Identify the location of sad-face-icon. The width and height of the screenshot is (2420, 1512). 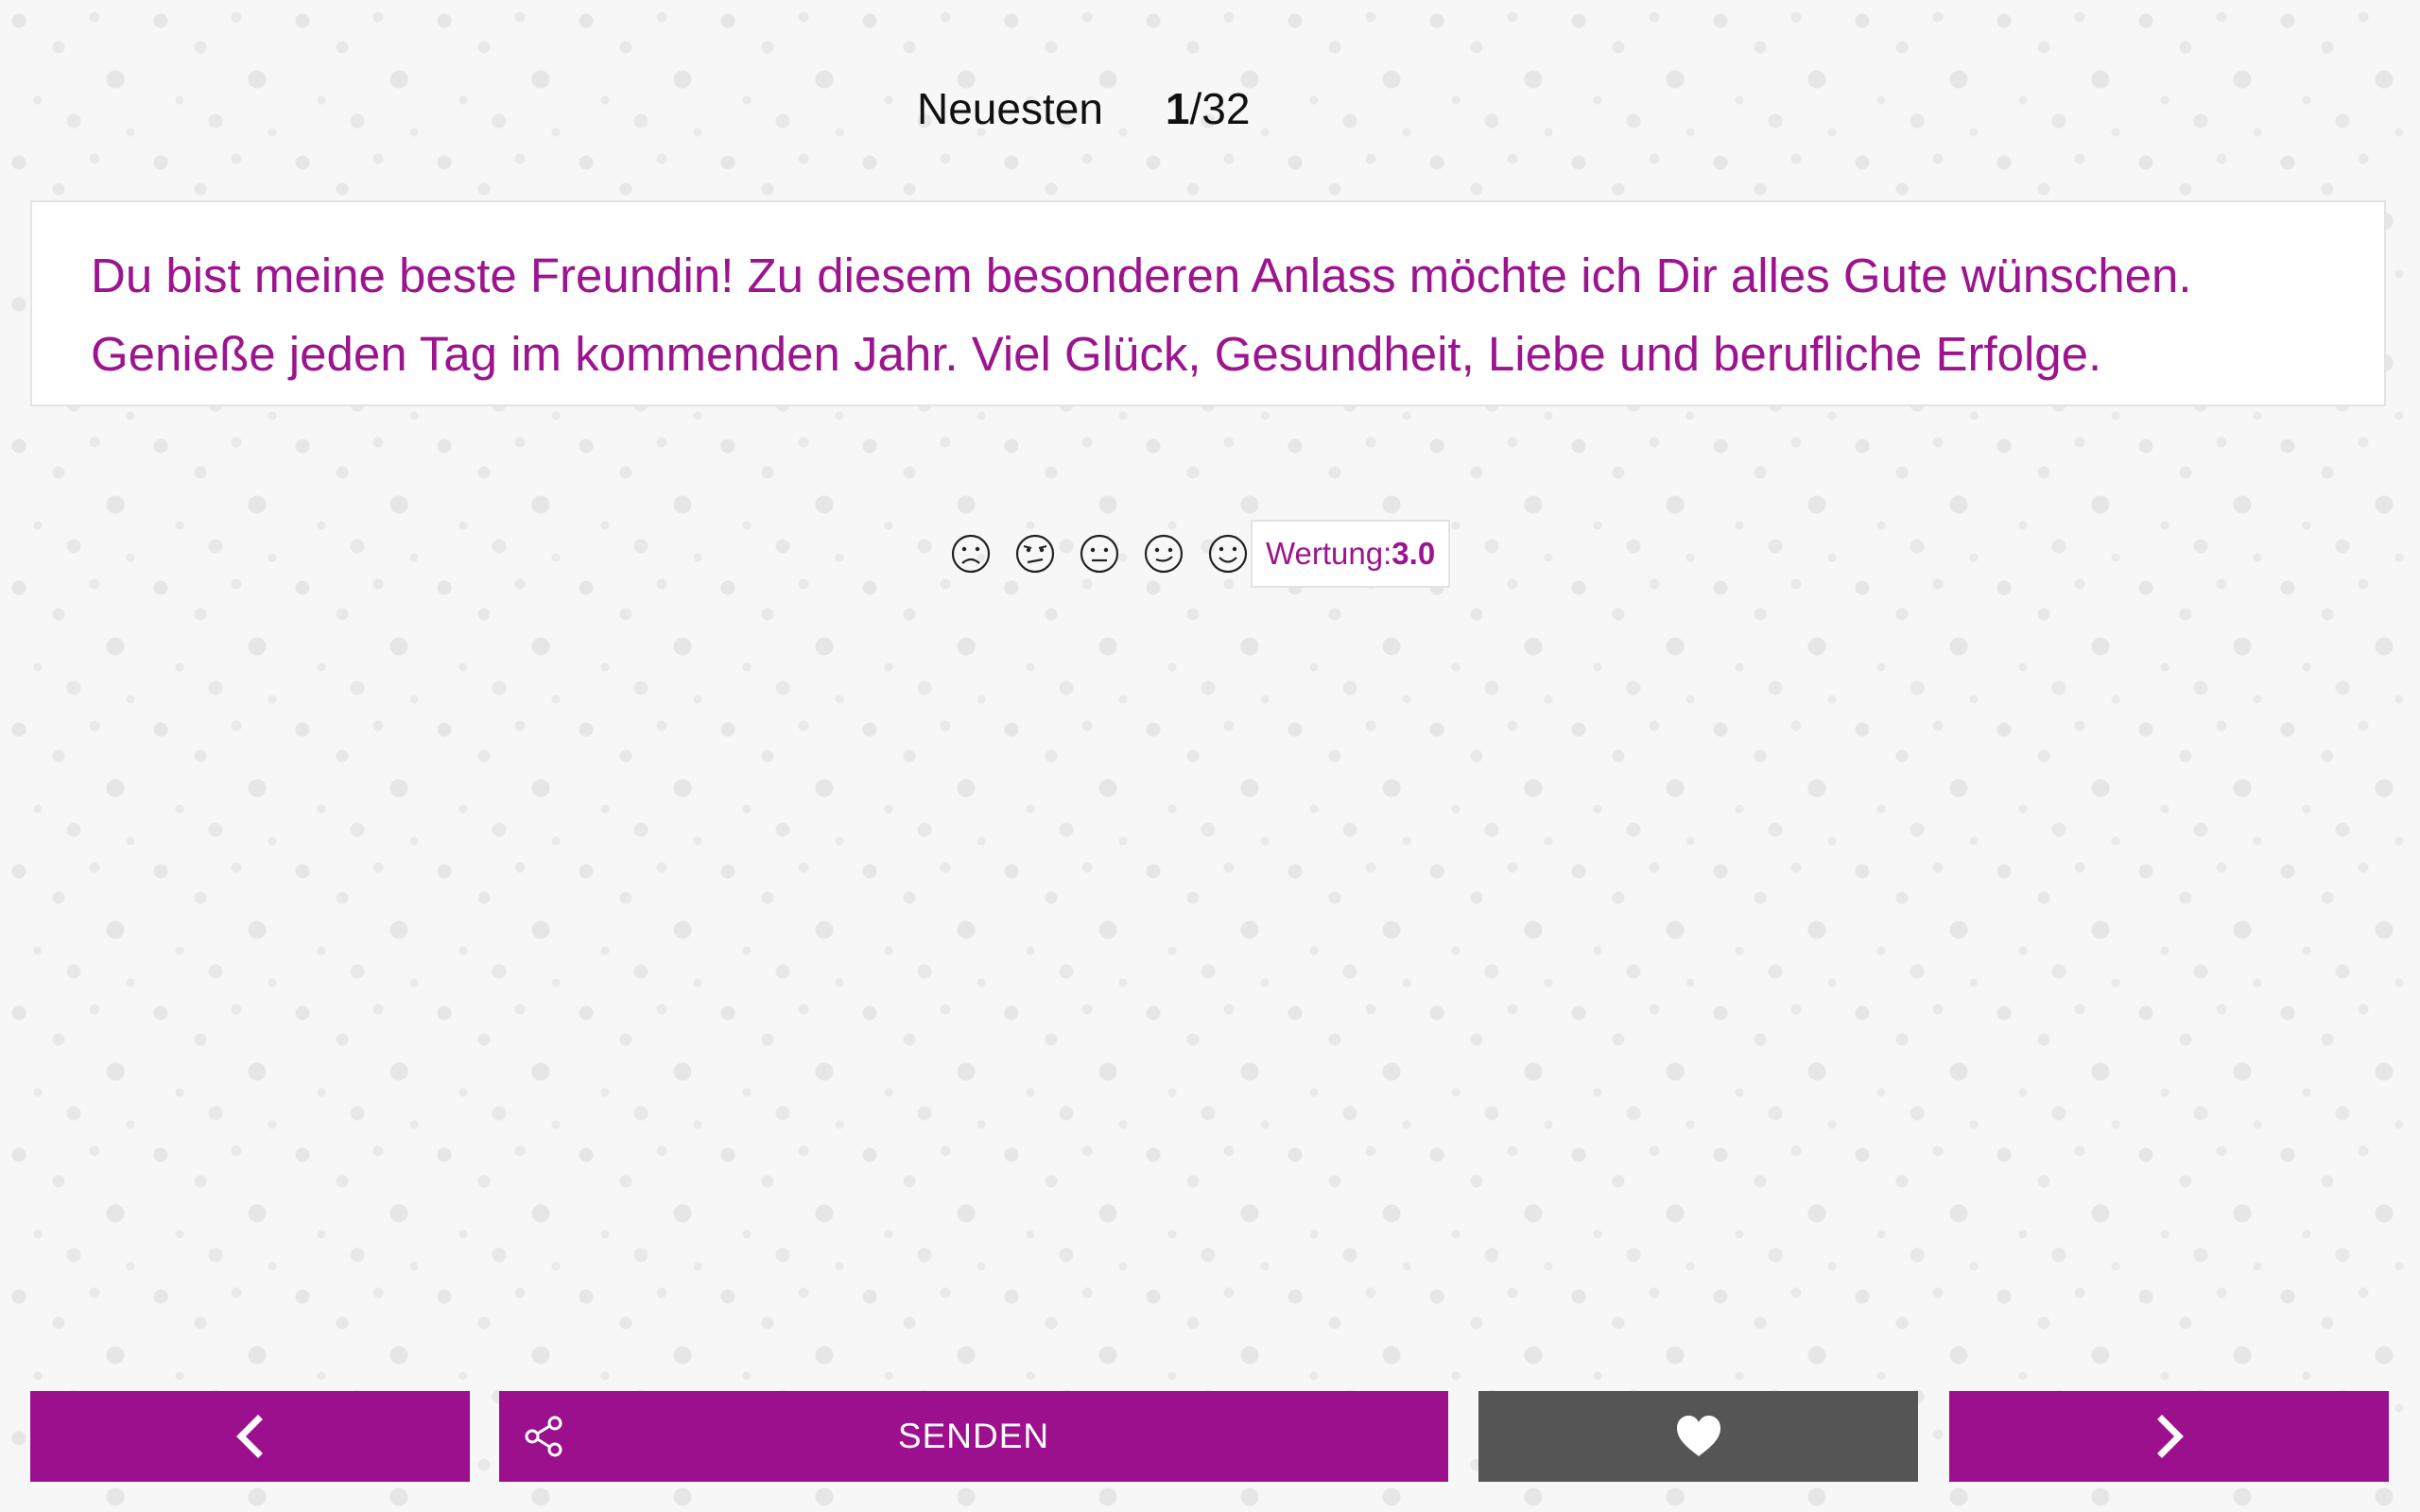
(1035, 554).